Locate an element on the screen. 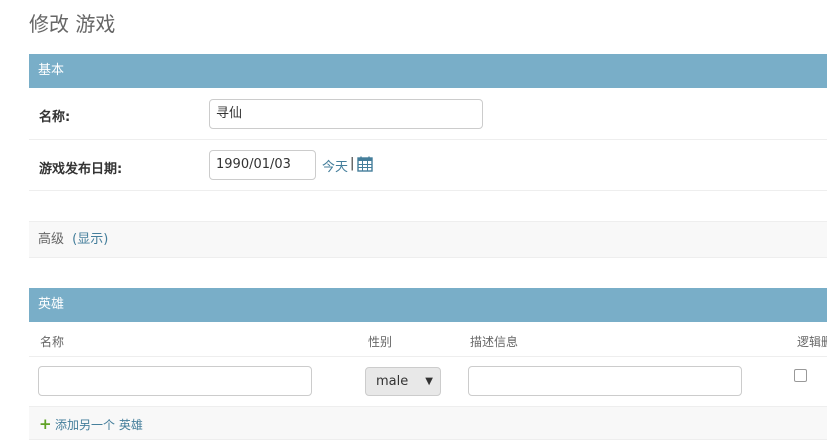  release-date-label: 游戏发布日期: is located at coordinates (81, 169).